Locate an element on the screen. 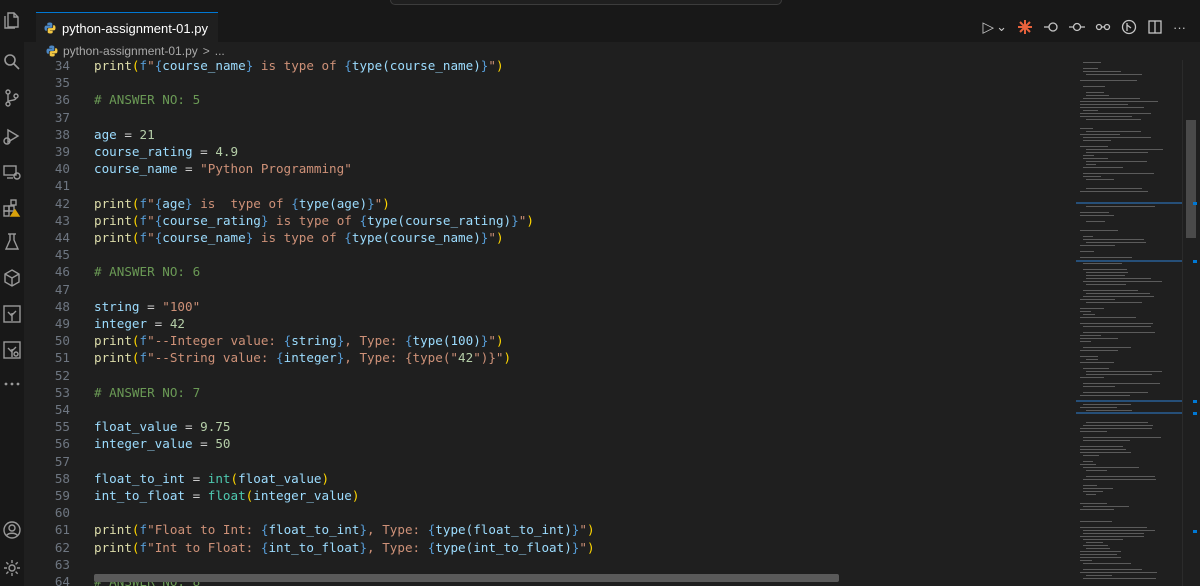  more-actions-button: ··· is located at coordinates (1179, 27).